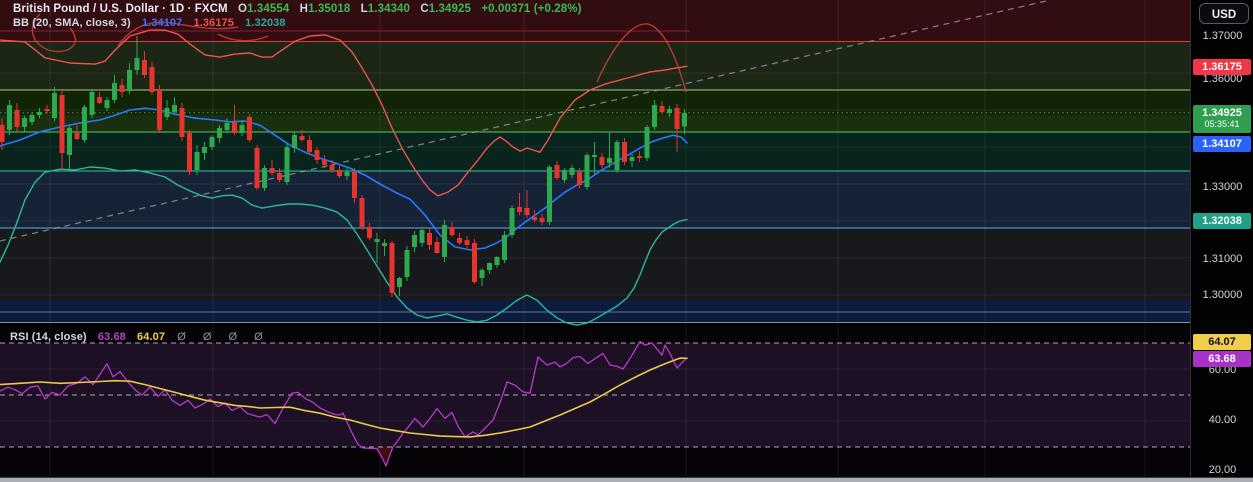 The image size is (1253, 482). What do you see at coordinates (531, 9) in the screenshot?
I see `change-value: +0.00371 (+0.28%)` at bounding box center [531, 9].